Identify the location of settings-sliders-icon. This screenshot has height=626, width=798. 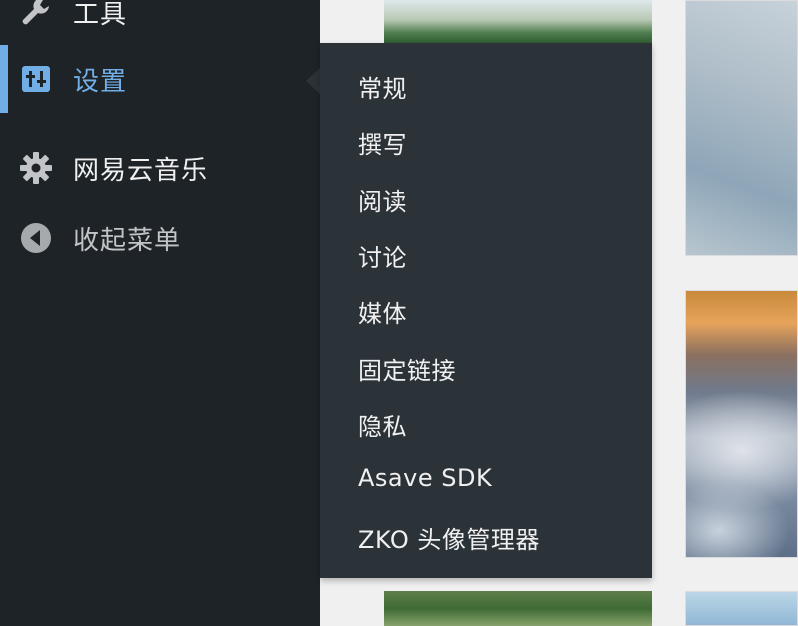
(36, 79).